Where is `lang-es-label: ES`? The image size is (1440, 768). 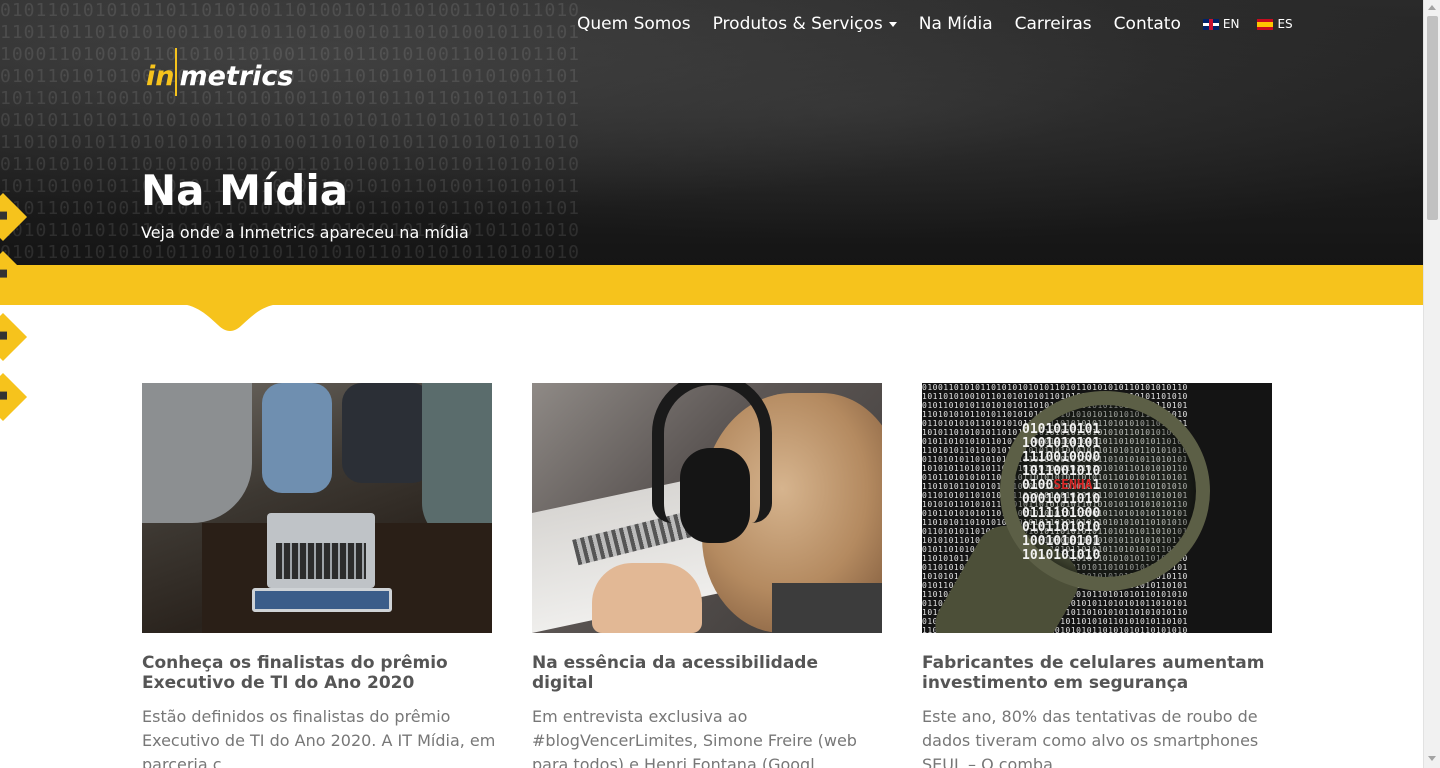
lang-es-label: ES is located at coordinates (1285, 24).